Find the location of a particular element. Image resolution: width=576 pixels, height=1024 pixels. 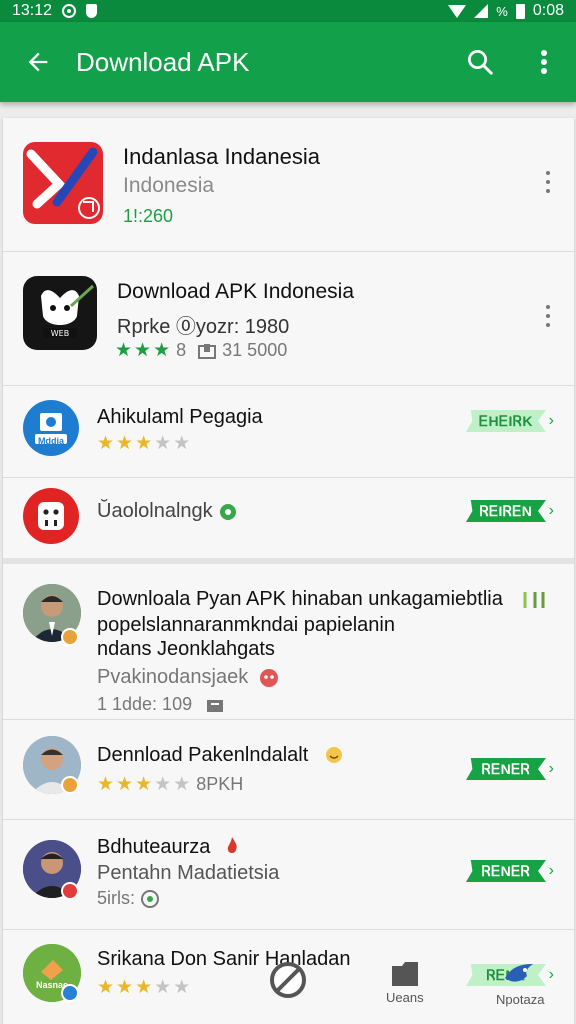

battery-icon is located at coordinates (520, 11).